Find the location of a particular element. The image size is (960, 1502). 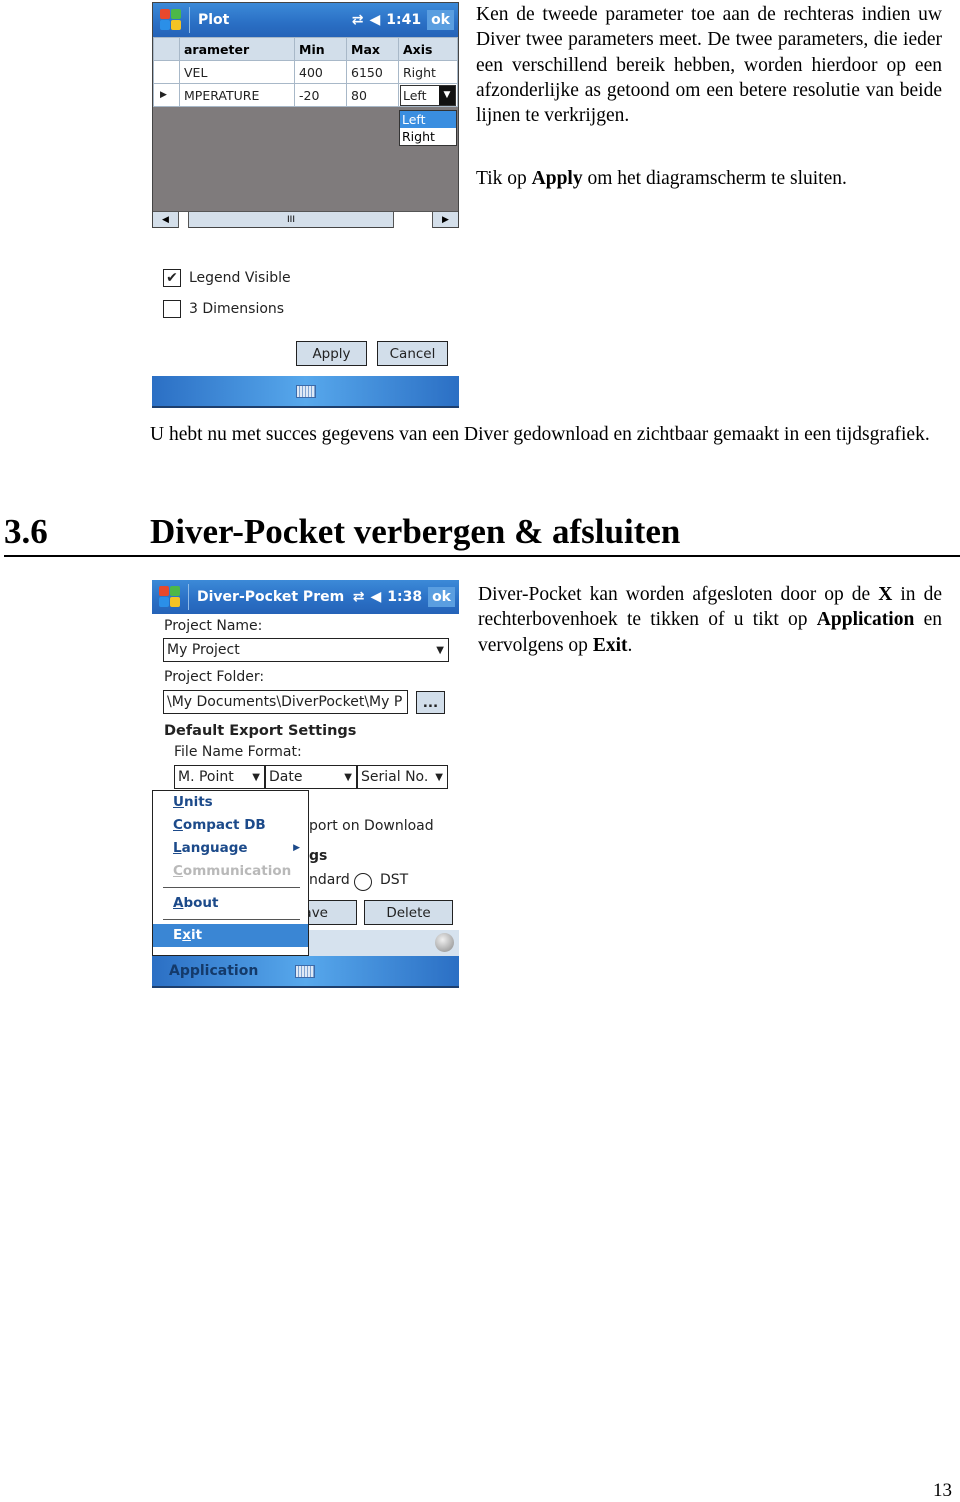

legend-visible-label: Legend Visible is located at coordinates (240, 278).